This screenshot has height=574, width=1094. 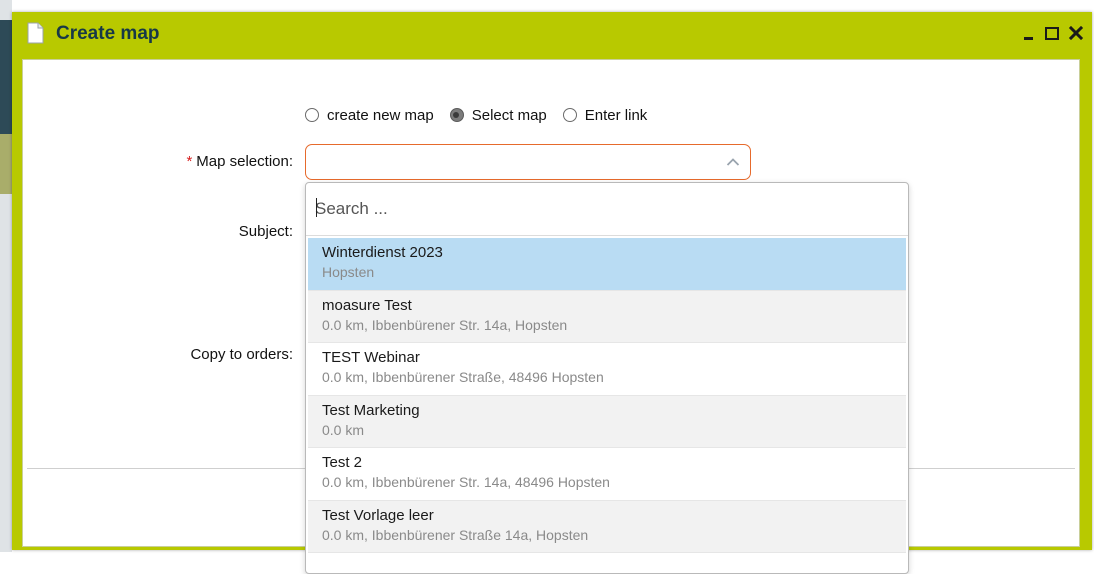 I want to click on map-option-name: Test 2, so click(x=342, y=462).